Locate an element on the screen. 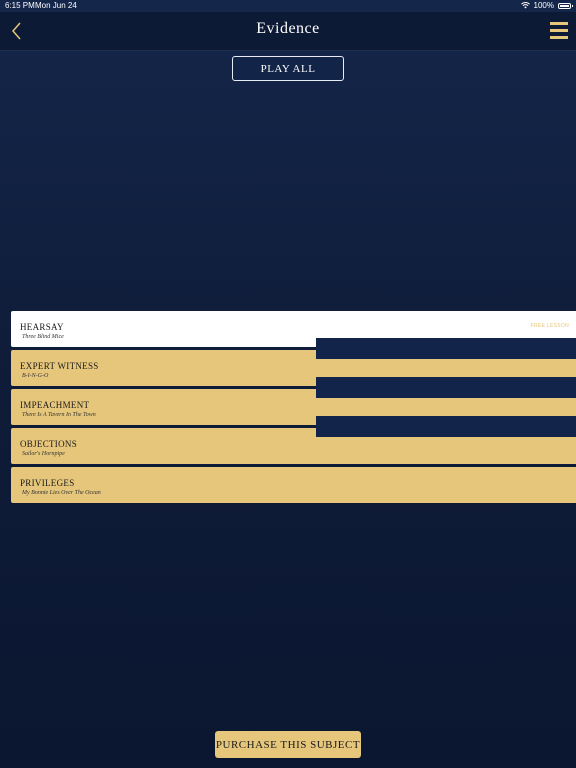  lesson-title: PRIVILEGES is located at coordinates (47, 483).